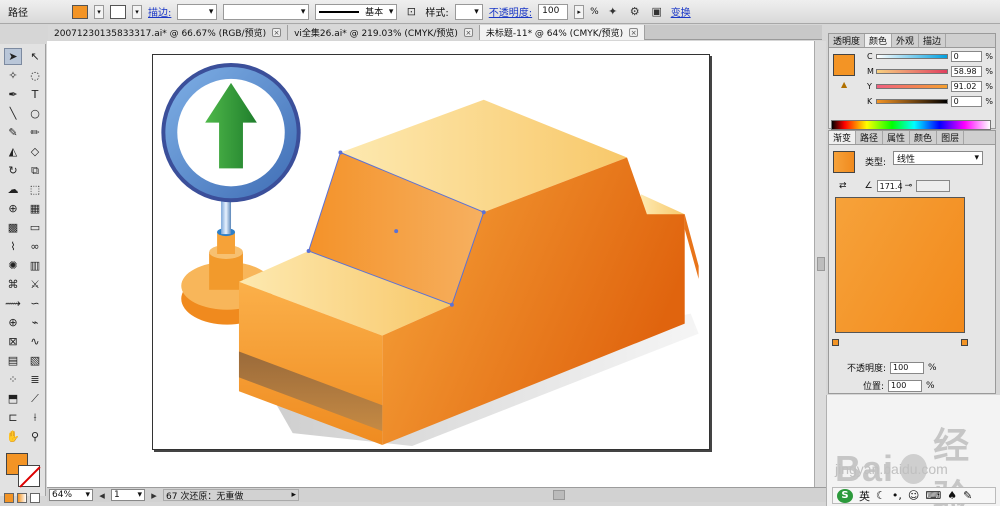 The image size is (1000, 506). What do you see at coordinates (231, 495) in the screenshot?
I see `history-status: 67 次还原：无重做 ▸` at bounding box center [231, 495].